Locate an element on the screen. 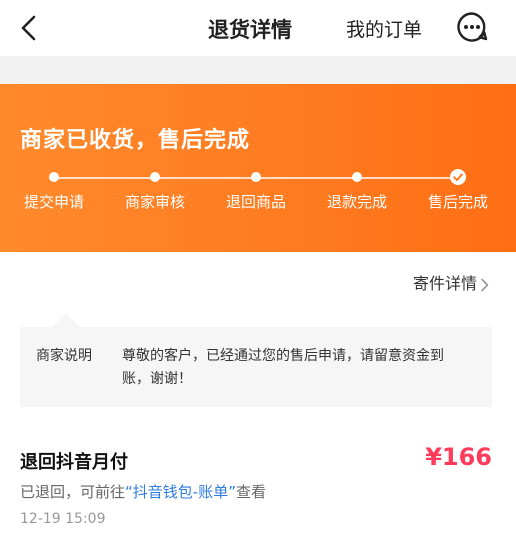 This screenshot has width=516, height=535. back-button is located at coordinates (30, 28).